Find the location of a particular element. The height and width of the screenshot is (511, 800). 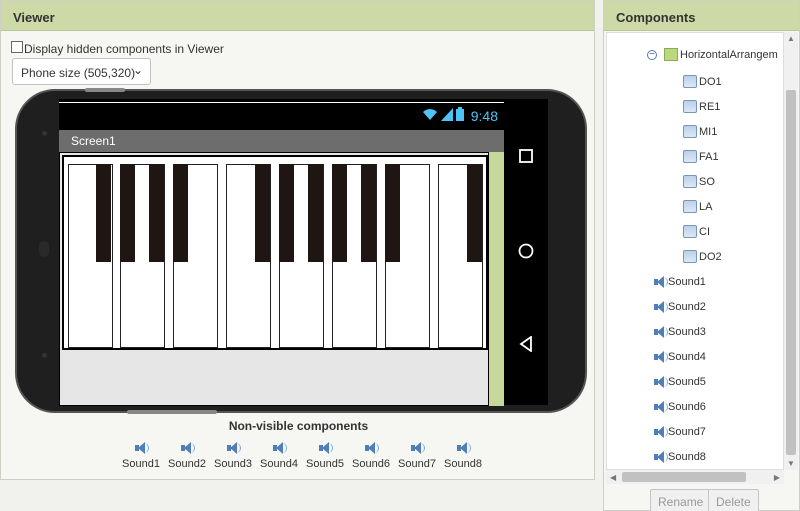

nonvisible-title: Non-visible components is located at coordinates (298, 426).